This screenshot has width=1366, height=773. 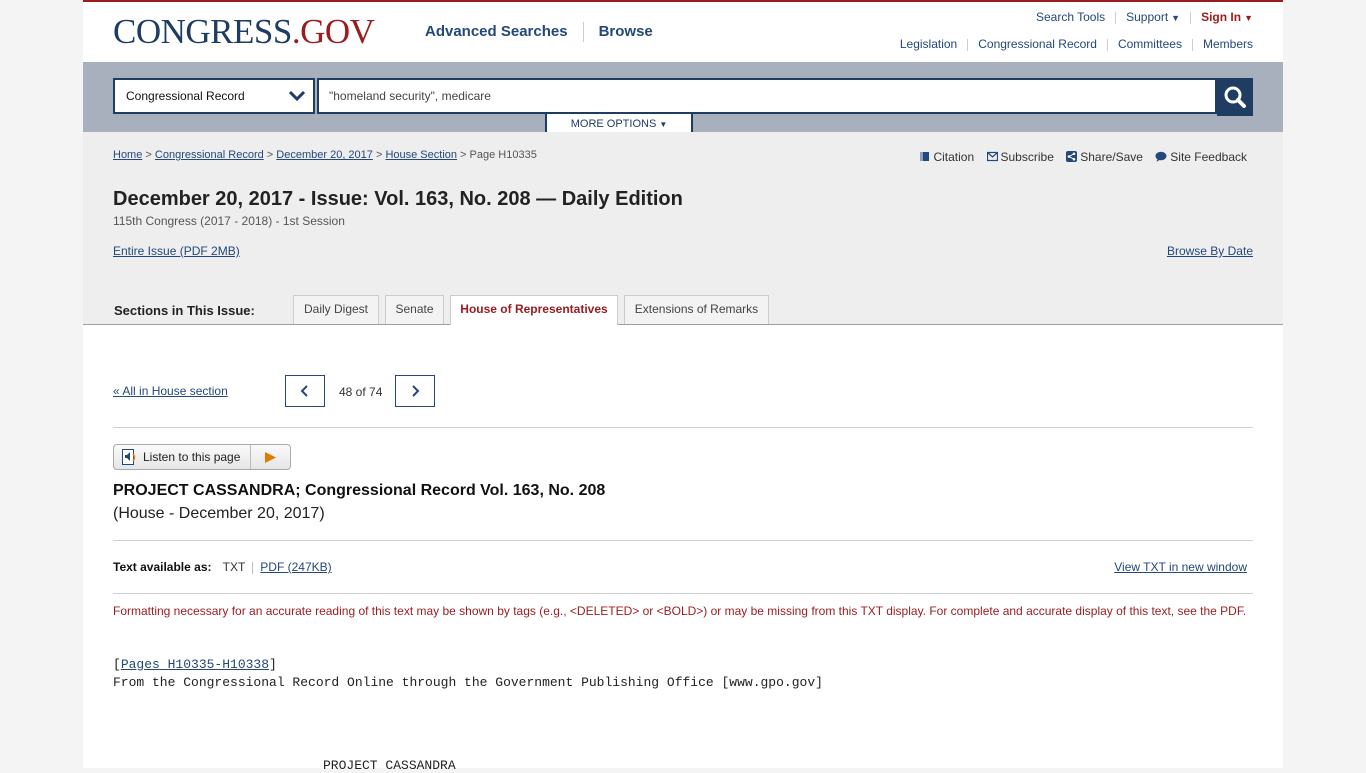 I want to click on speaker-icon, so click(x=129, y=457).